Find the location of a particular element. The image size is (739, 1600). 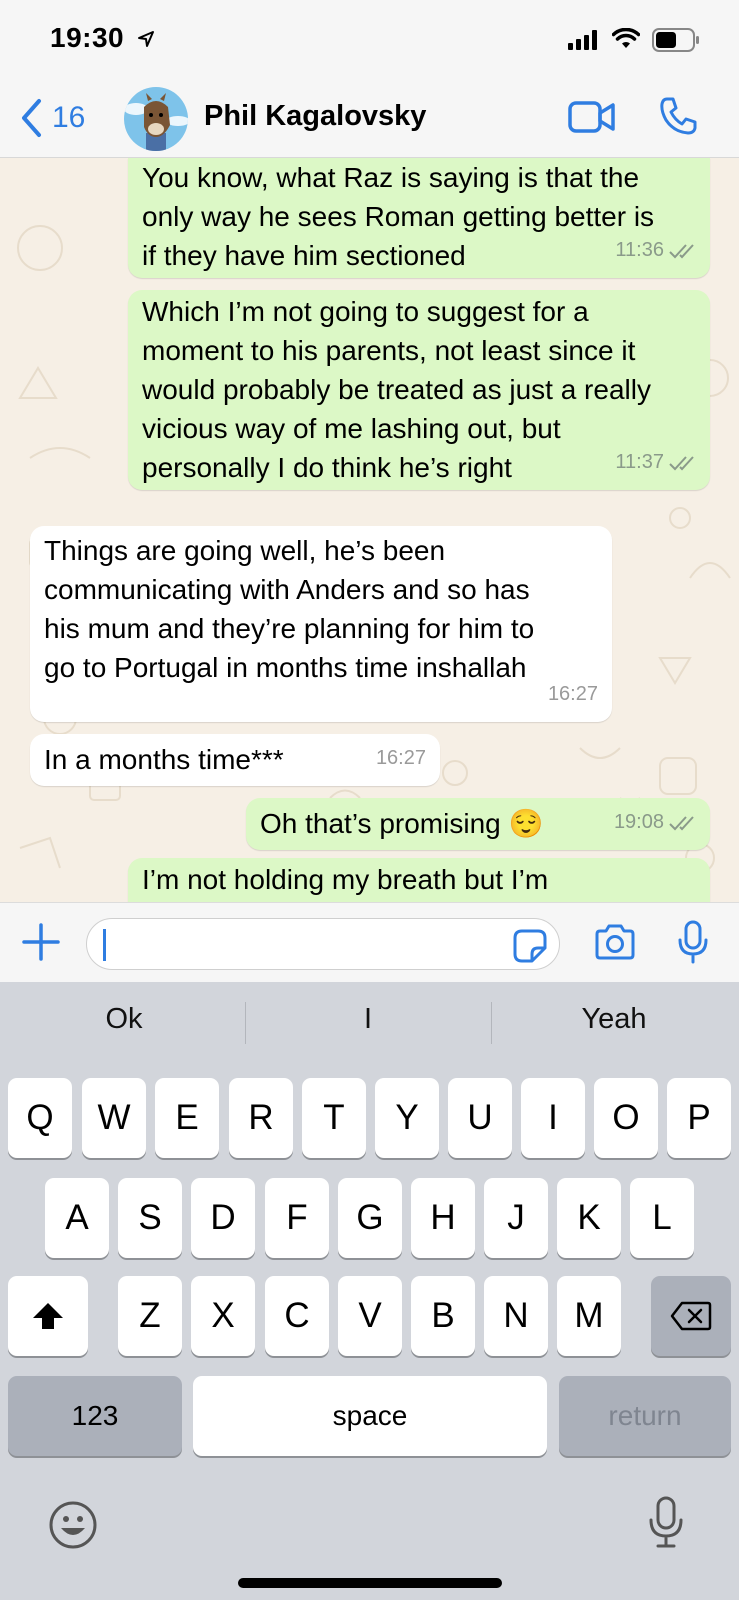

sticker-icon is located at coordinates (530, 946).